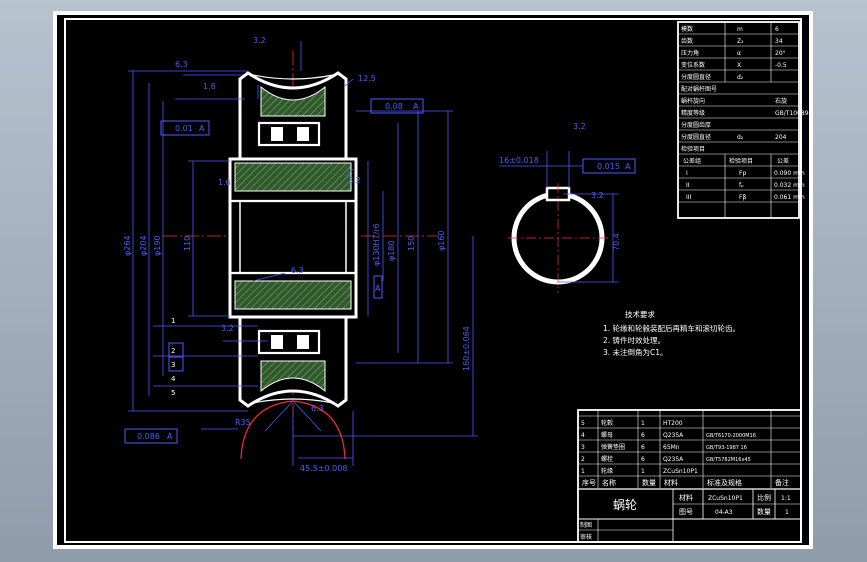 This screenshot has height=562, width=867. I want to click on svg-text: 1, so click(173, 321).